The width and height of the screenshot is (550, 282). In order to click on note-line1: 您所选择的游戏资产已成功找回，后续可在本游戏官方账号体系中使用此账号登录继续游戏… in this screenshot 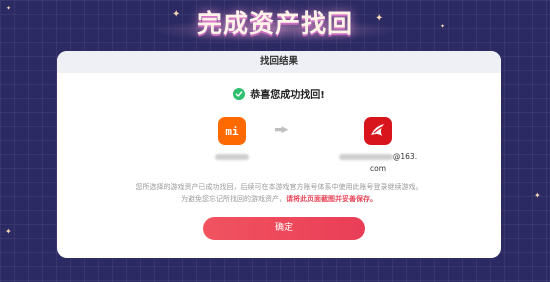, I will do `click(279, 187)`.